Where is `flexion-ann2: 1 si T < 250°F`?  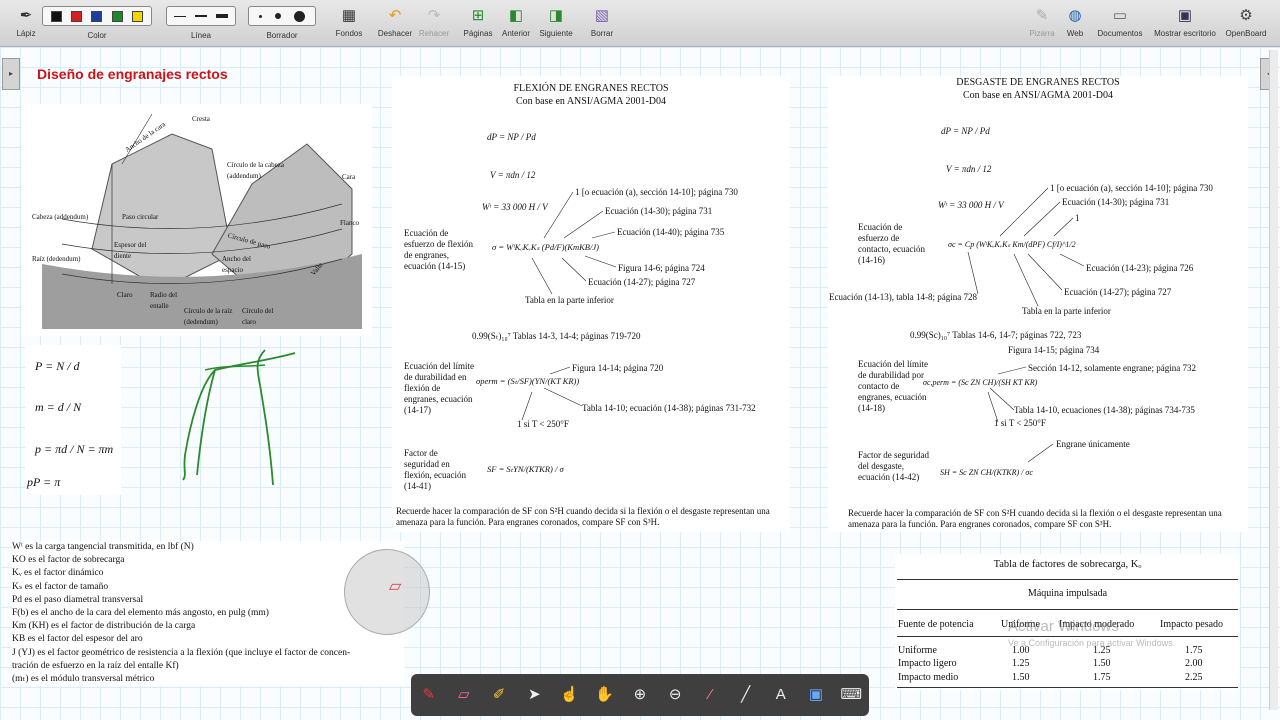
flexion-ann2: 1 si T < 250°F is located at coordinates (543, 424).